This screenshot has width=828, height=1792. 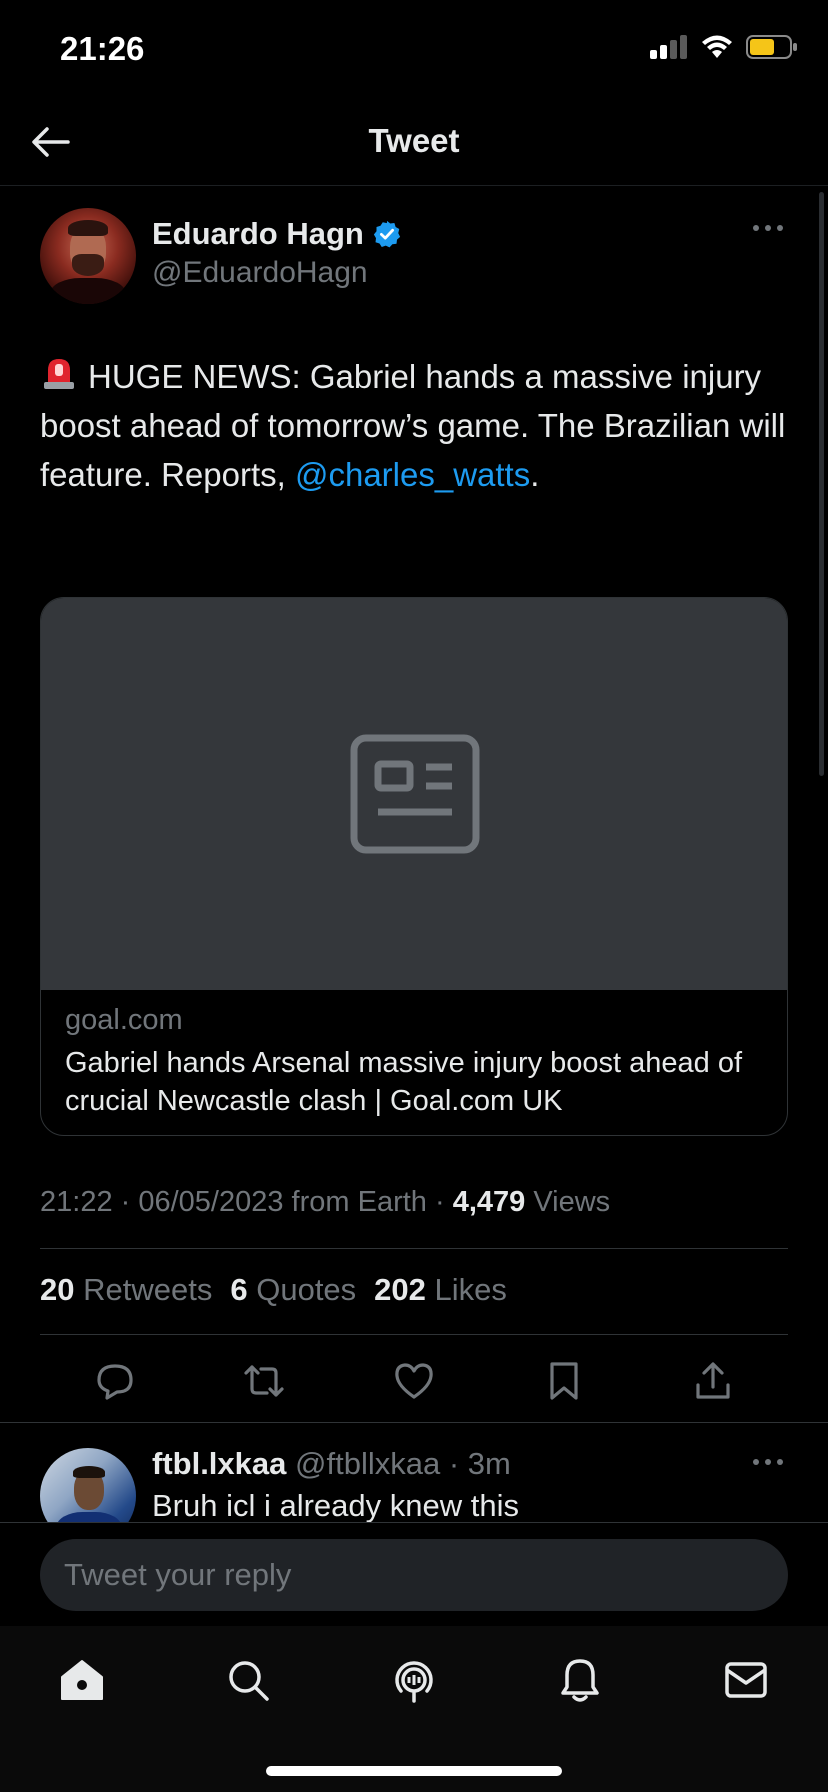 What do you see at coordinates (668, 47) in the screenshot?
I see `signal-icon` at bounding box center [668, 47].